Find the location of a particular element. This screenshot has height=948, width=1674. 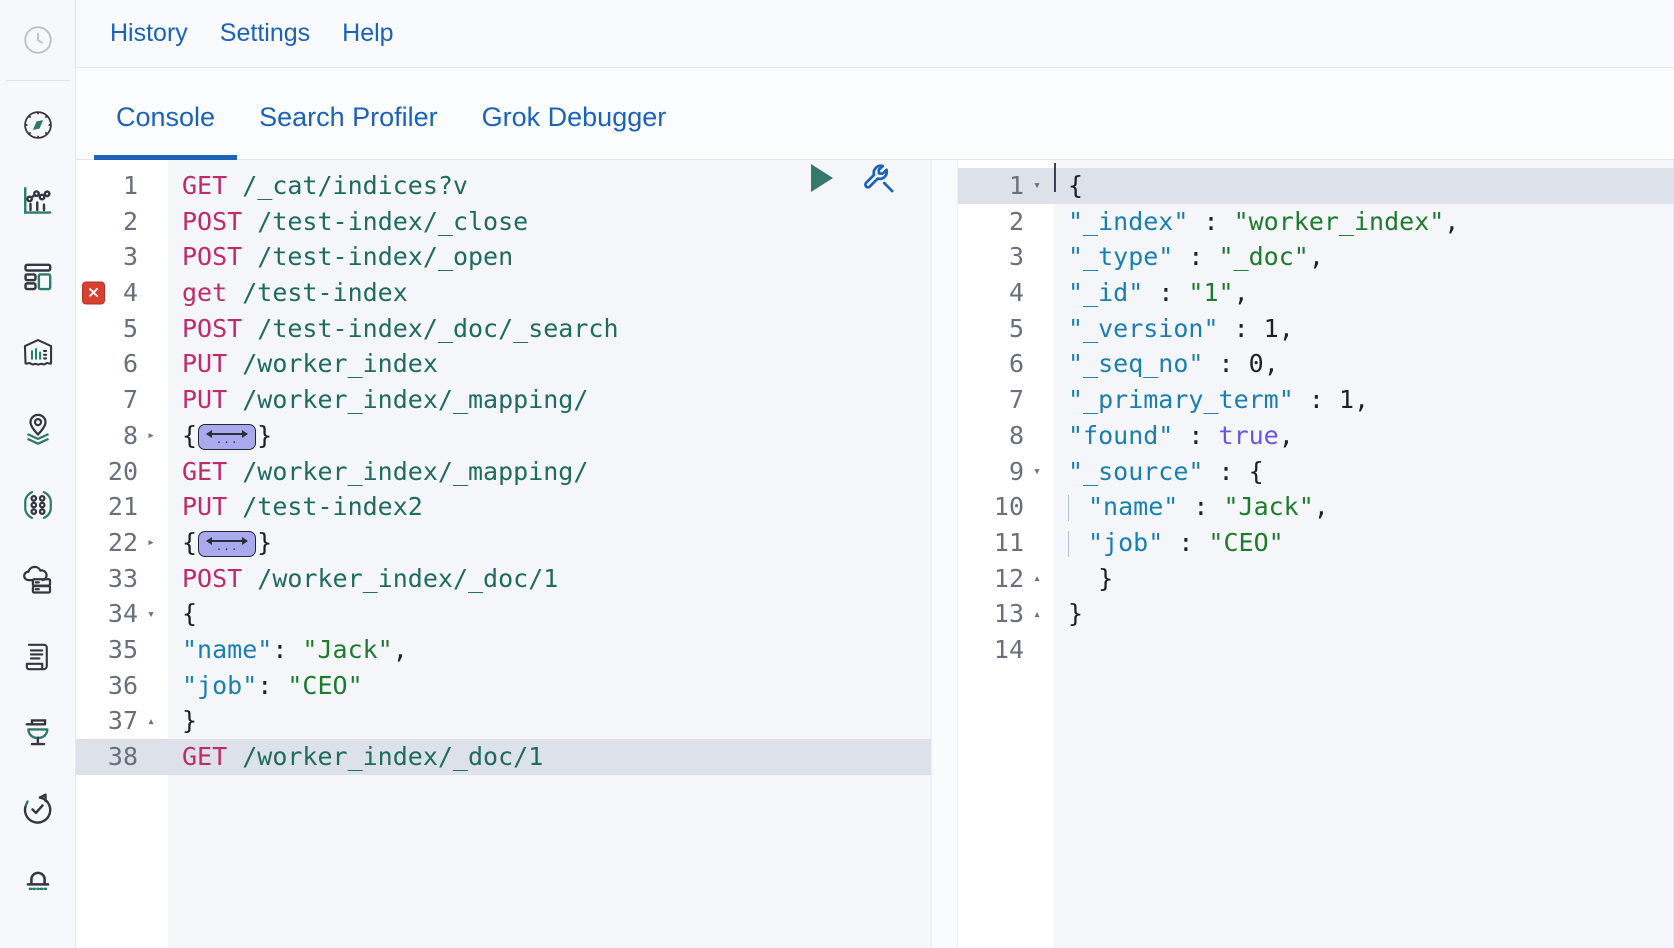

code-line-2: "_index" : "worker_index", is located at coordinates (1364, 222).